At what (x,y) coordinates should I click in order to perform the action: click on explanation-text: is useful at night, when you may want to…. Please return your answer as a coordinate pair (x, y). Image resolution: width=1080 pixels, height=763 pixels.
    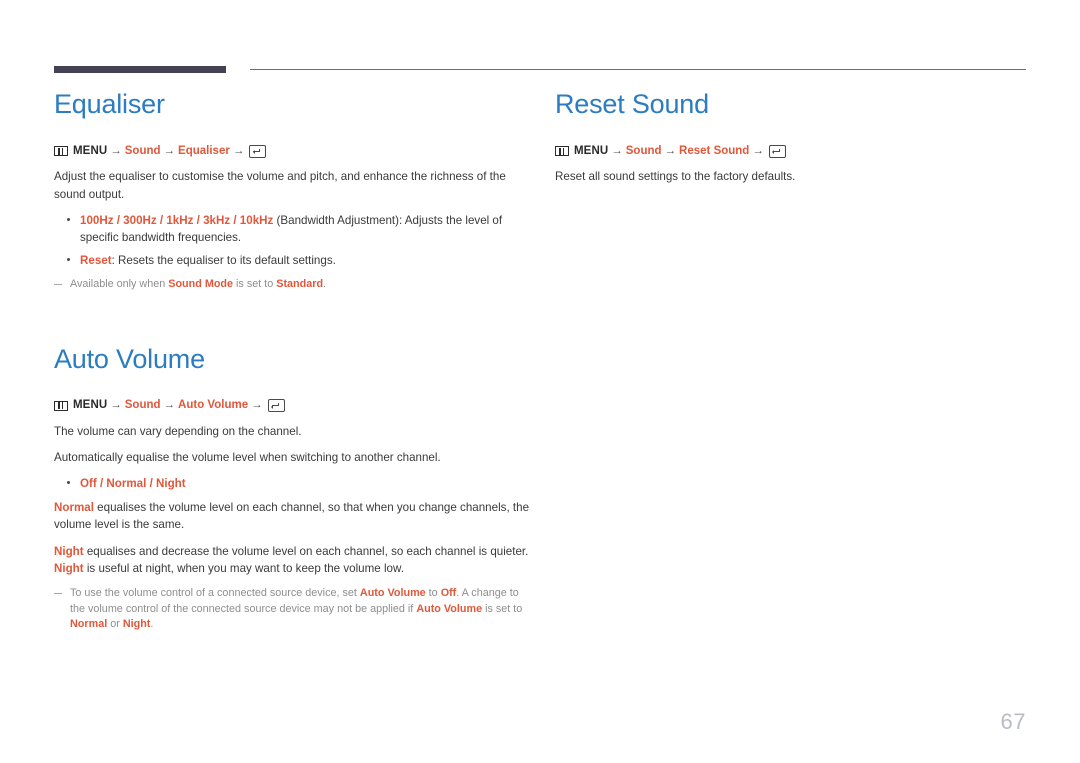
    Looking at the image, I should click on (243, 568).